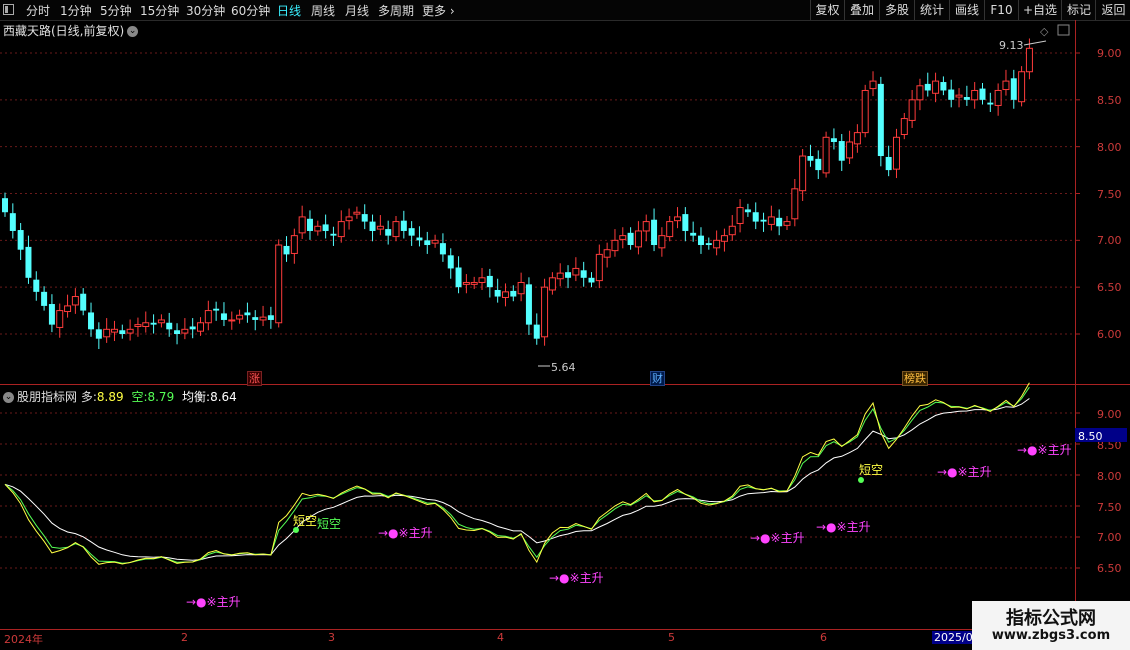 Image resolution: width=1130 pixels, height=650 pixels. Describe the element at coordinates (331, 637) in the screenshot. I see `date-label: 3` at that location.